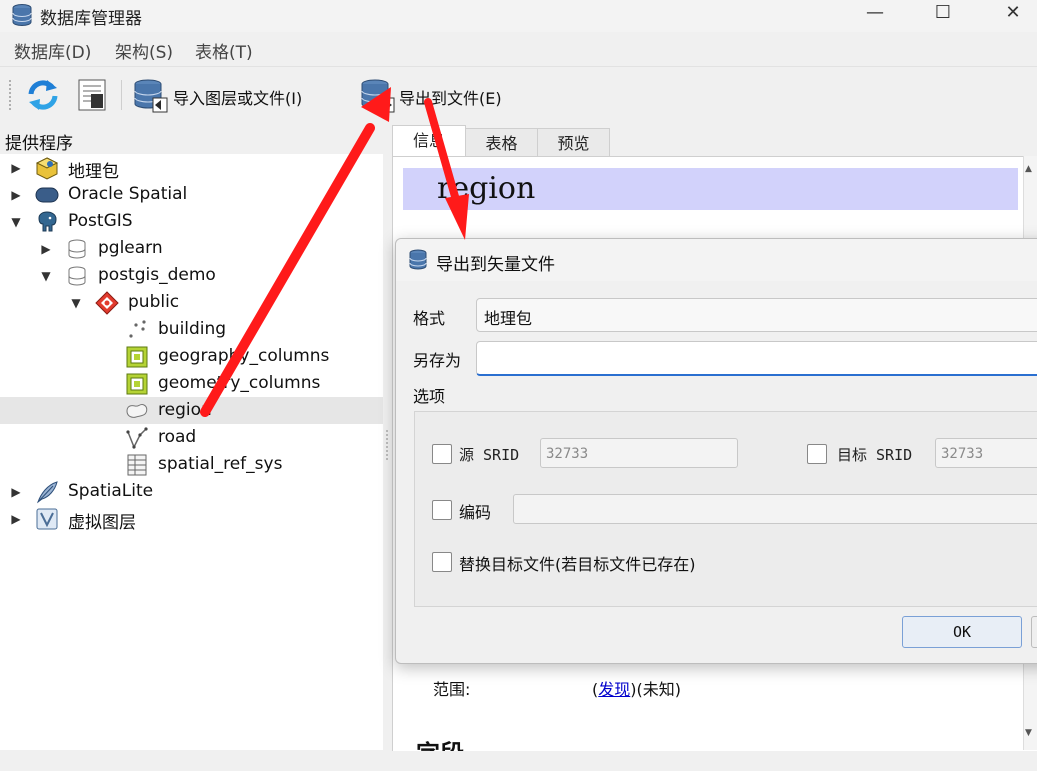 This screenshot has height=771, width=1037. Describe the element at coordinates (128, 194) in the screenshot. I see `tree-label: Oracle Spatial` at that location.